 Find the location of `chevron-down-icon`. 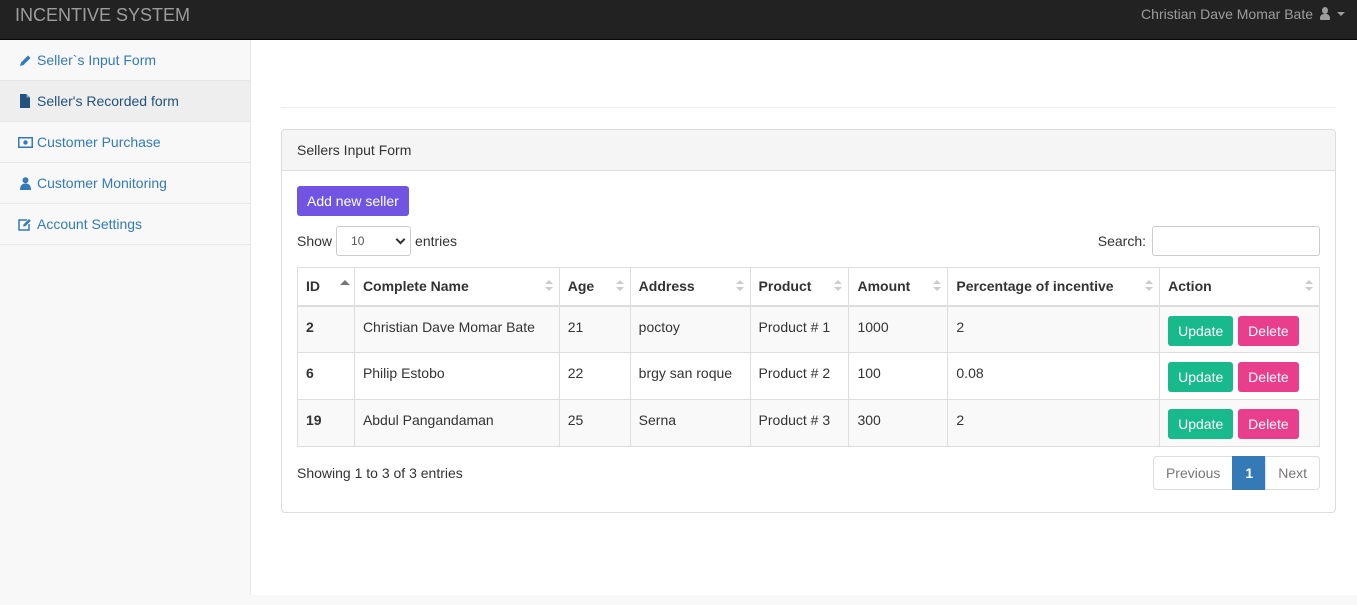

chevron-down-icon is located at coordinates (400, 239).